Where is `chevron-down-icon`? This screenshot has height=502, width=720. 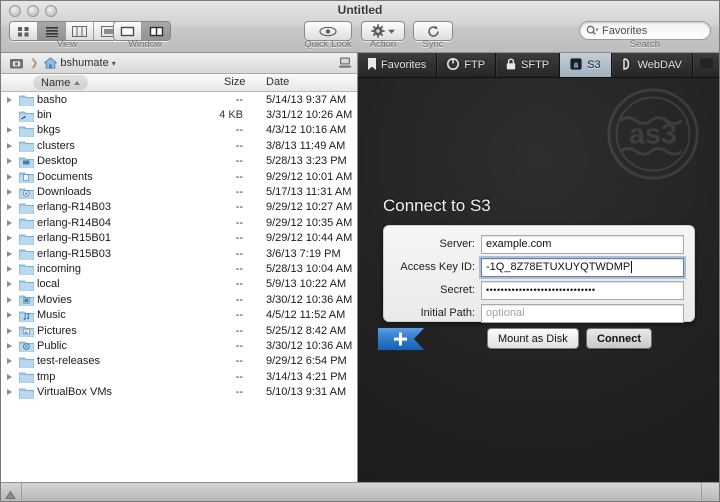
chevron-down-icon is located at coordinates (391, 31).